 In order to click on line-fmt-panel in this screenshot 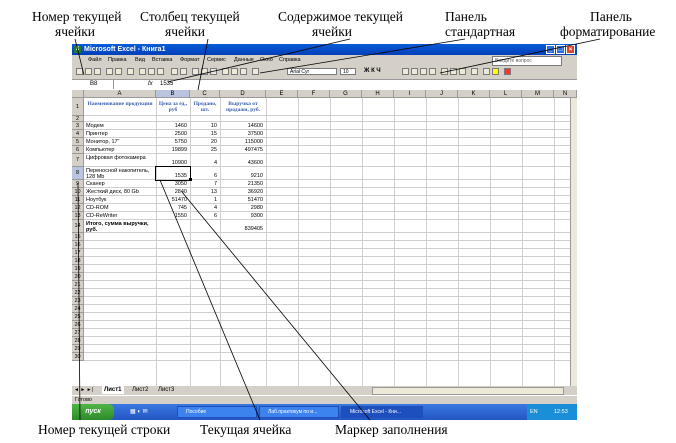, I will do `click(520, 56)`.